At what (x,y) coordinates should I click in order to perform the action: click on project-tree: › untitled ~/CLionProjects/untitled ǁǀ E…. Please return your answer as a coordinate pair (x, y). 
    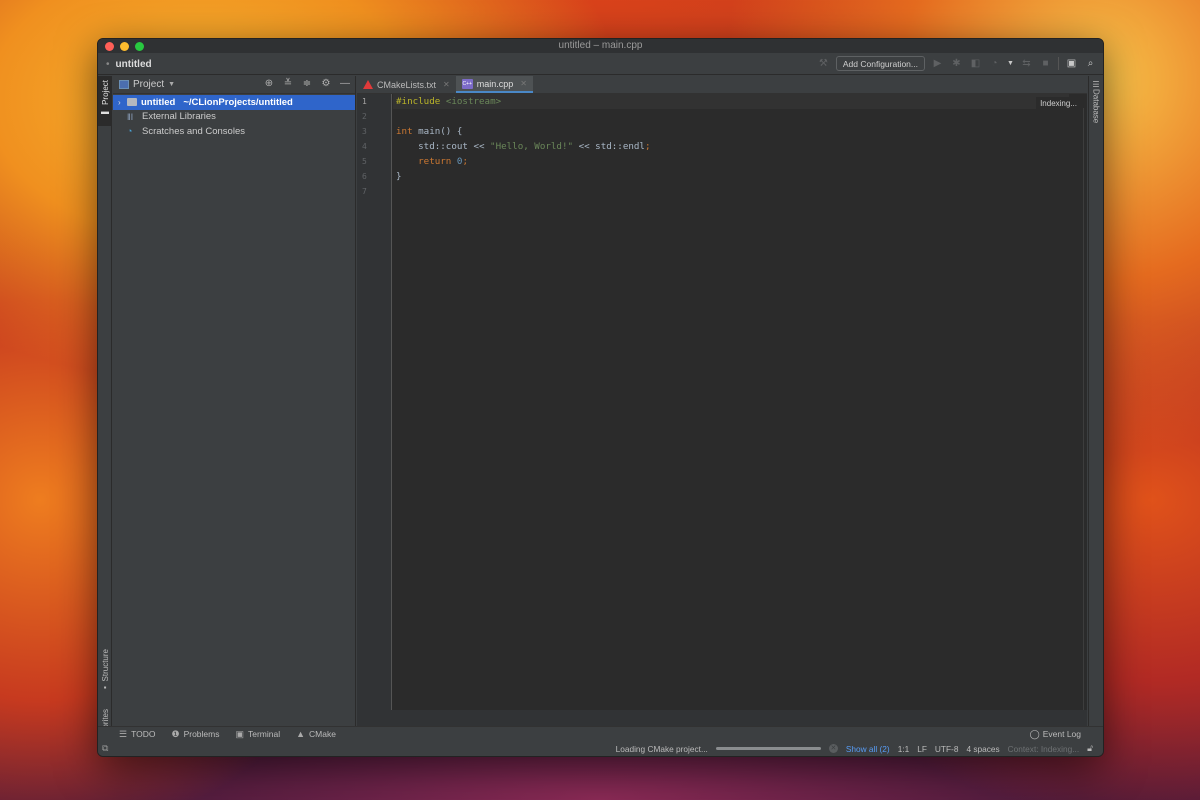
    Looking at the image, I should click on (234, 116).